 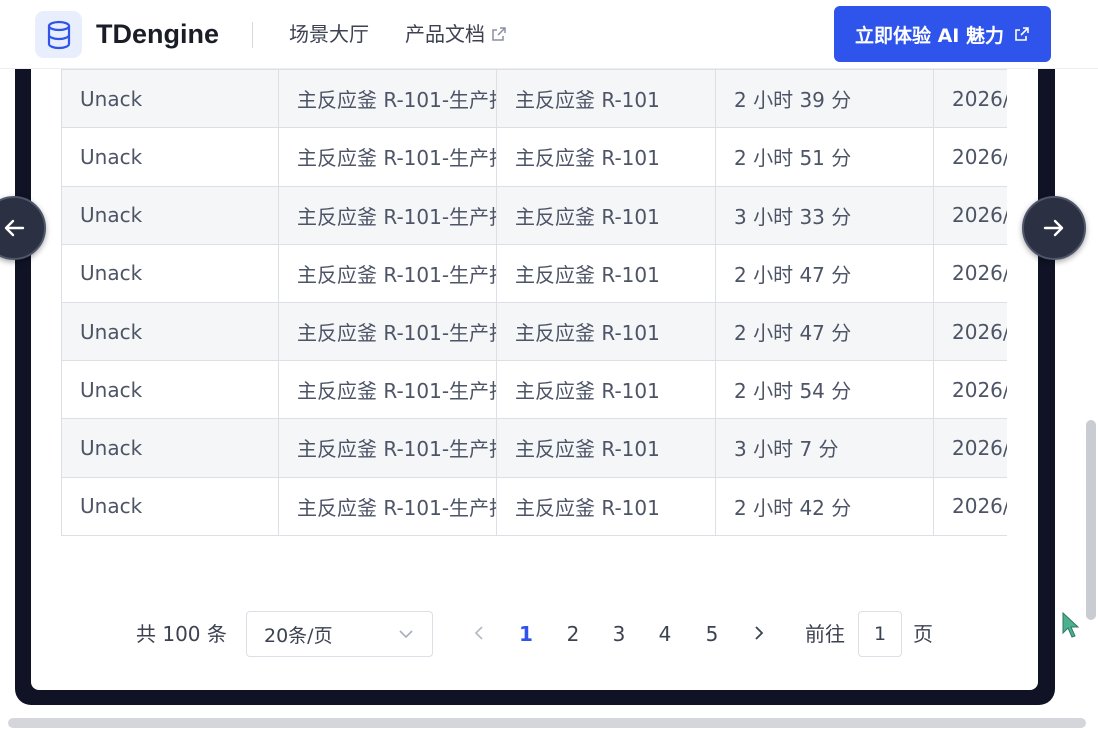 I want to click on nav-link-scenarios: 场景大厅, so click(x=329, y=34).